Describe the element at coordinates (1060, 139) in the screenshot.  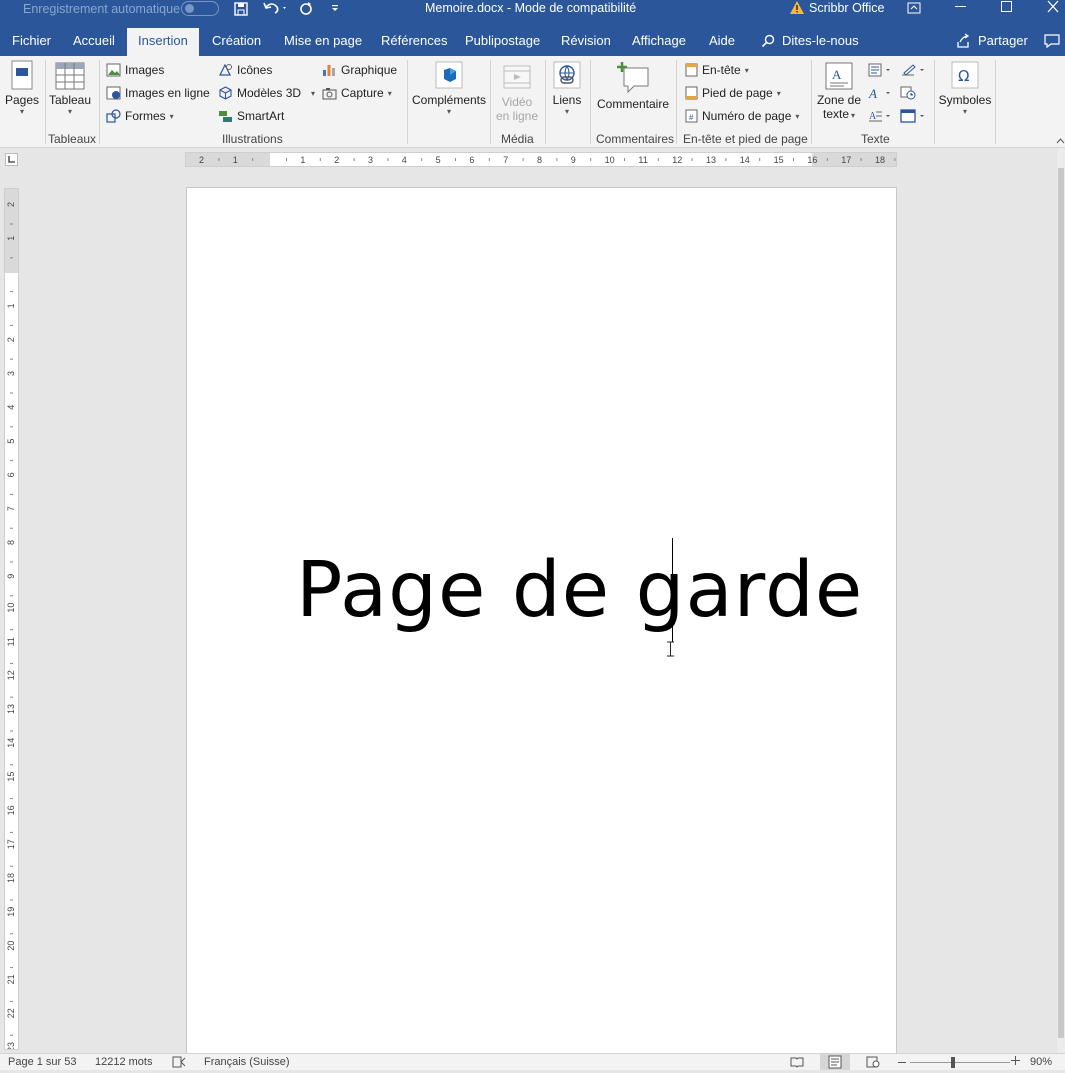
I see `collapse-ribbon-icon` at that location.